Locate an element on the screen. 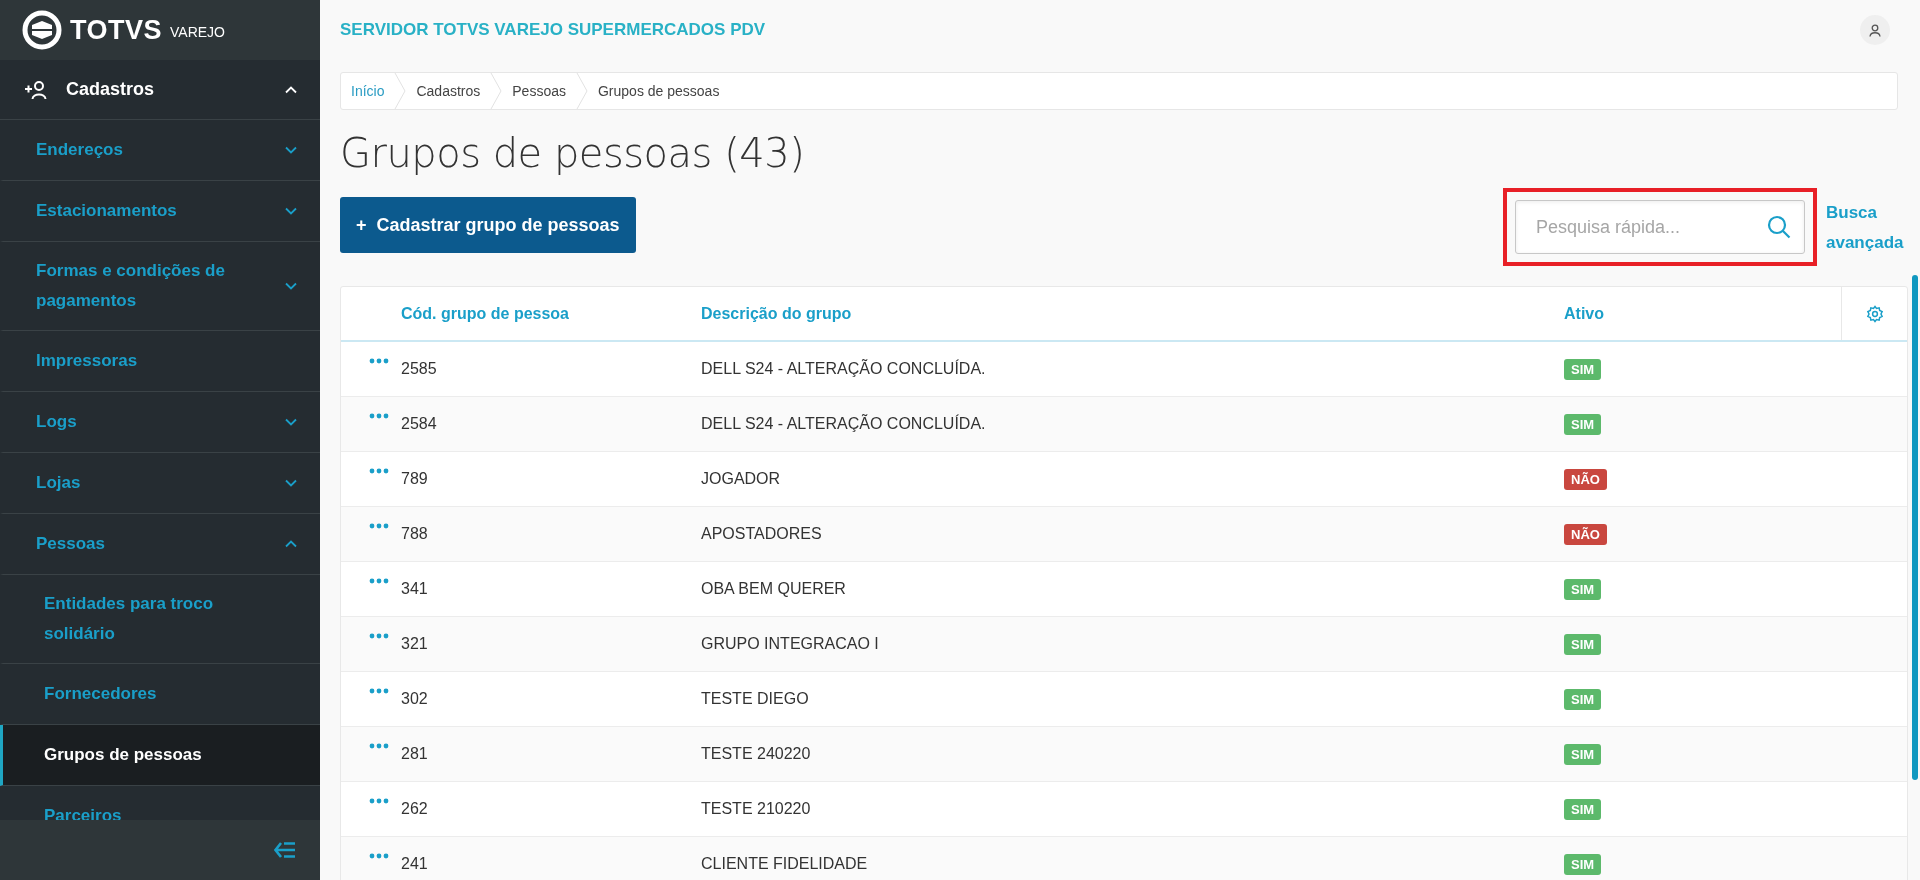 The width and height of the screenshot is (1920, 880). page-title: Grupos de pessoas (43) is located at coordinates (573, 153).